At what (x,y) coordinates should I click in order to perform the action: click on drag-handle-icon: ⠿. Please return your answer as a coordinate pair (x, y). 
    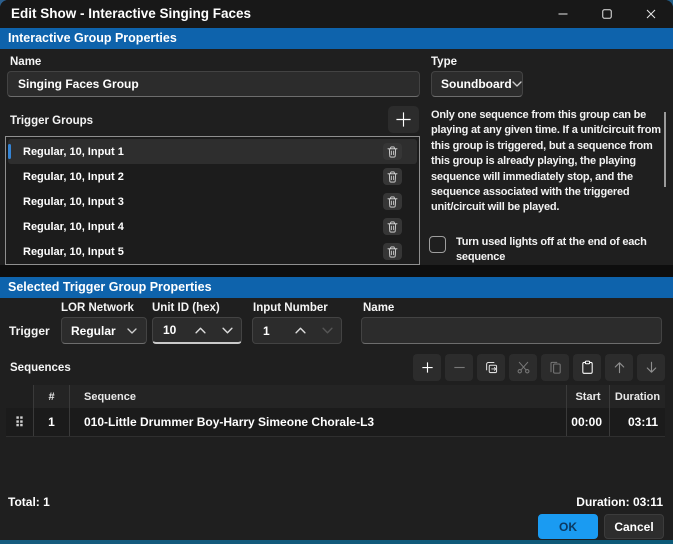
    Looking at the image, I should click on (19, 422).